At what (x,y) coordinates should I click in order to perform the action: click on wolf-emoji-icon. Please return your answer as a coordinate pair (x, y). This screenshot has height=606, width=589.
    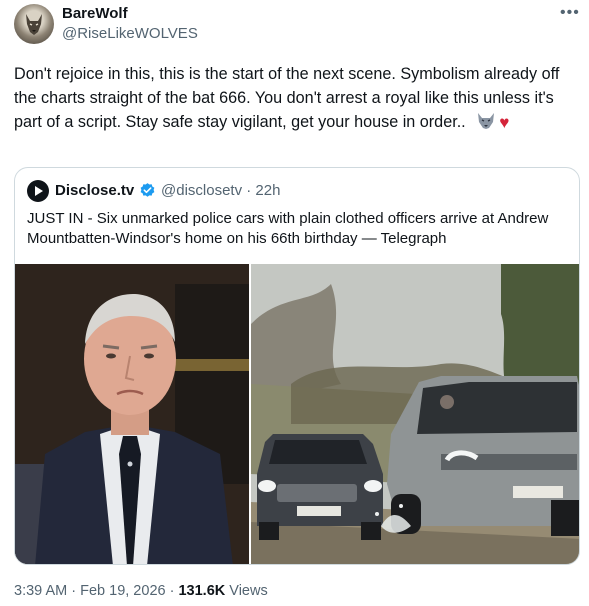
    Looking at the image, I should click on (486, 121).